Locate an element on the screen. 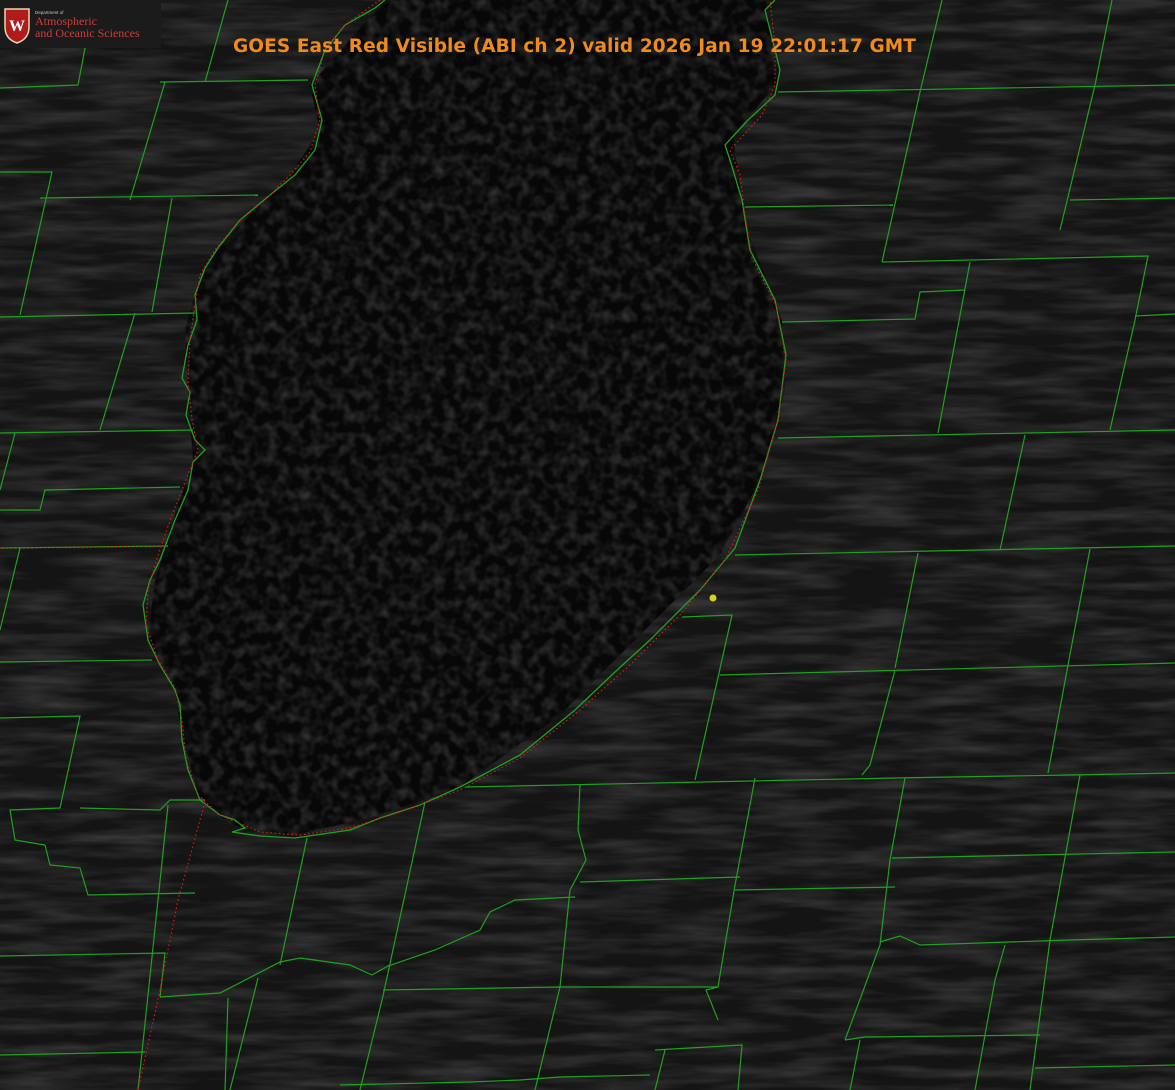 The height and width of the screenshot is (1090, 1175). svg-text: W is located at coordinates (17, 26).